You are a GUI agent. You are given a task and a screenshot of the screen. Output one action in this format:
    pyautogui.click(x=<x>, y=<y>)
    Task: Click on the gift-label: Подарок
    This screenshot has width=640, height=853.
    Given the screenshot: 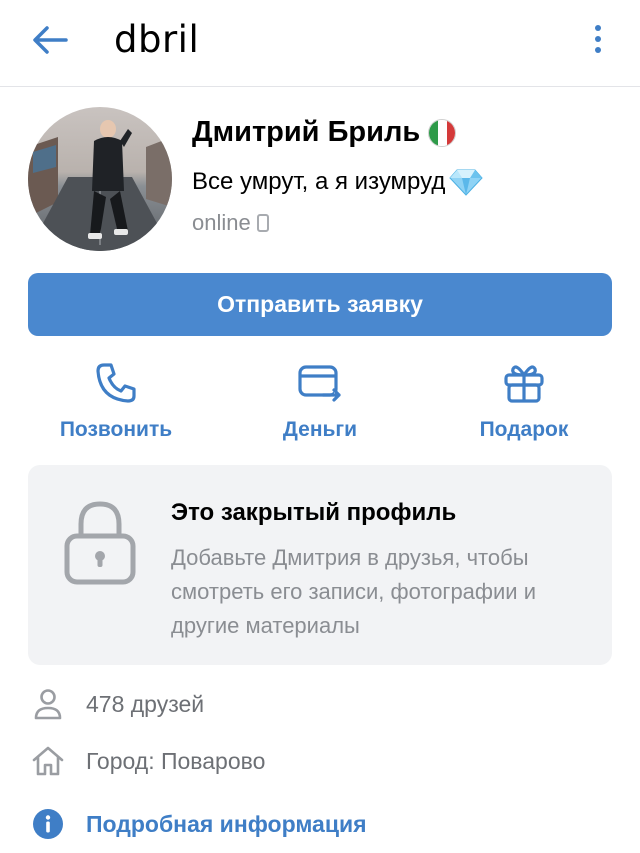 What is the action you would take?
    pyautogui.click(x=524, y=429)
    